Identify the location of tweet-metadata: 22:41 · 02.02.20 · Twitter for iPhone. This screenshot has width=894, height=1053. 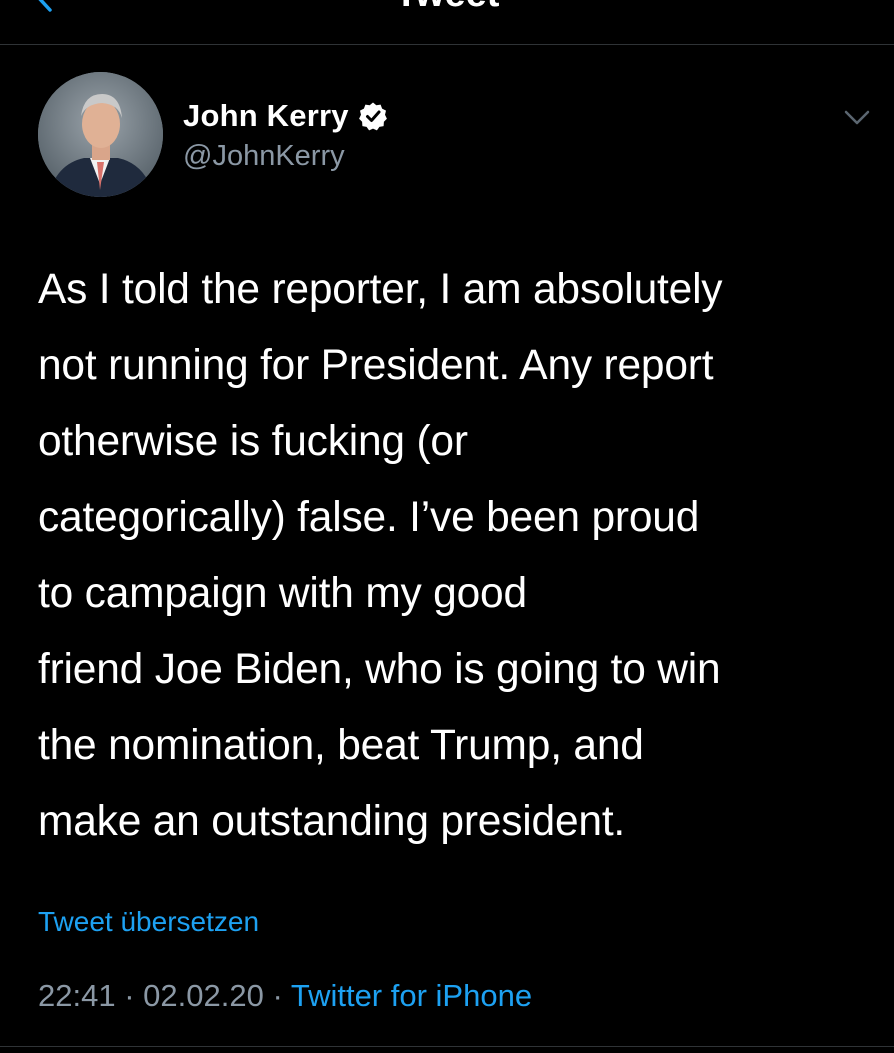
(285, 996).